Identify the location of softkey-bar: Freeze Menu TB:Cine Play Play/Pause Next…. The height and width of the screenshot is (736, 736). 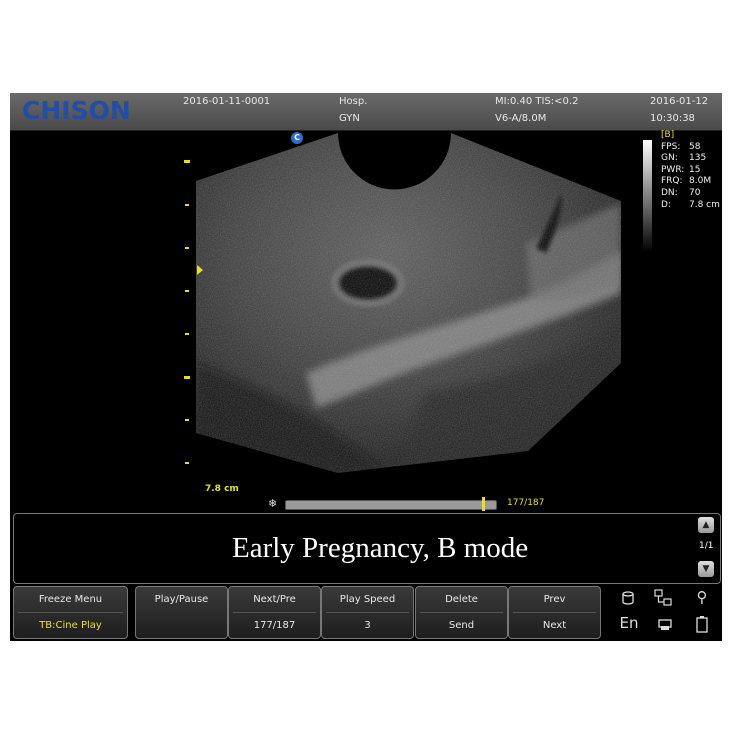
(308, 612).